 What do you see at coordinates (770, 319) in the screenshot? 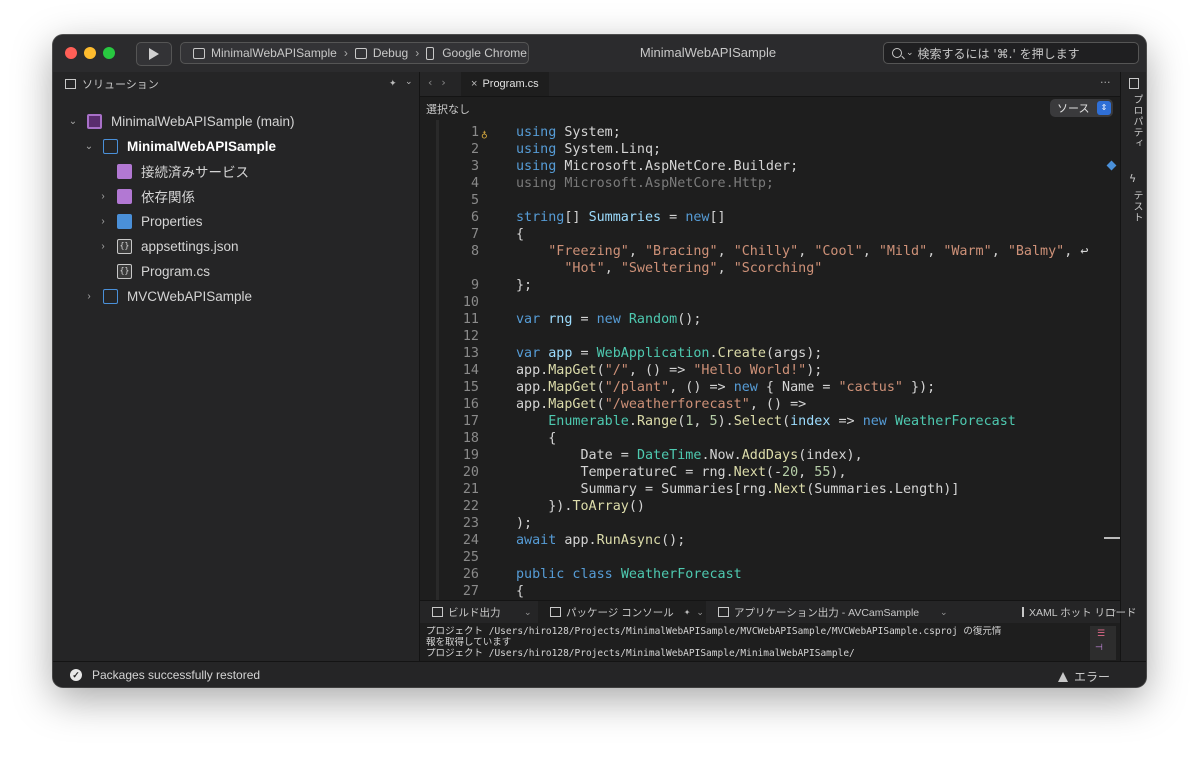
I see `code-line: 11 var rng = new Random();` at bounding box center [770, 319].